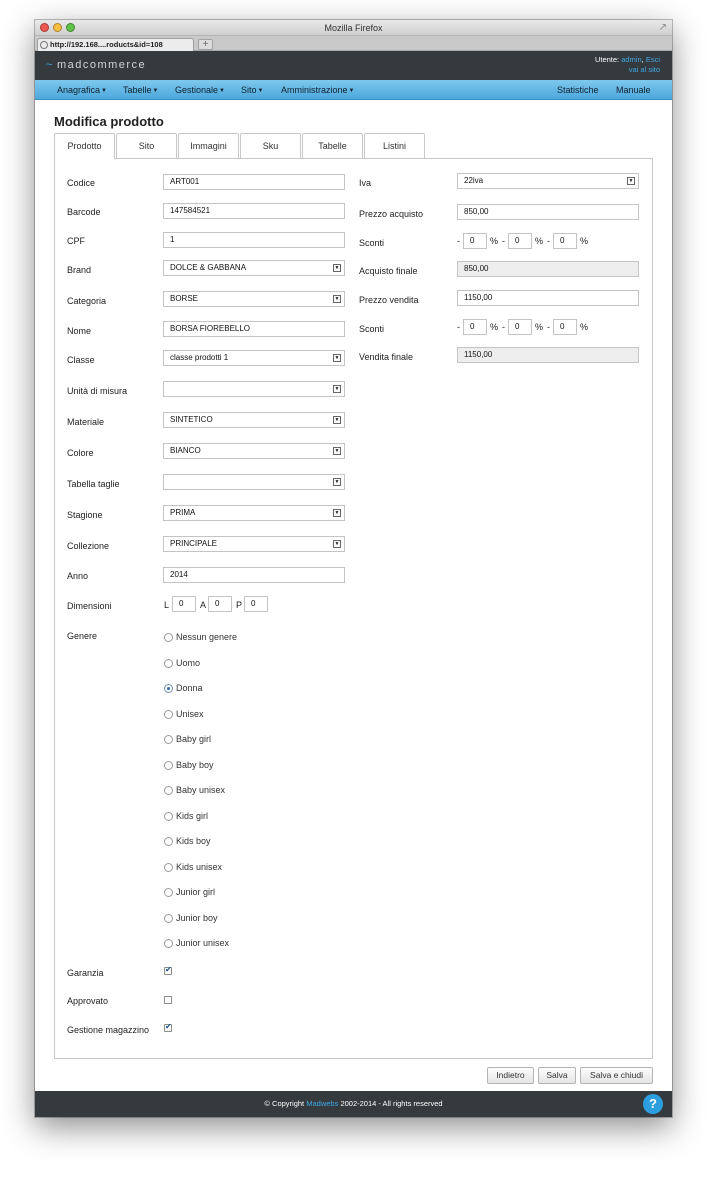  What do you see at coordinates (353, 43) in the screenshot?
I see `browser-tabstrip: http://192.168....roducts&id=108 +` at bounding box center [353, 43].